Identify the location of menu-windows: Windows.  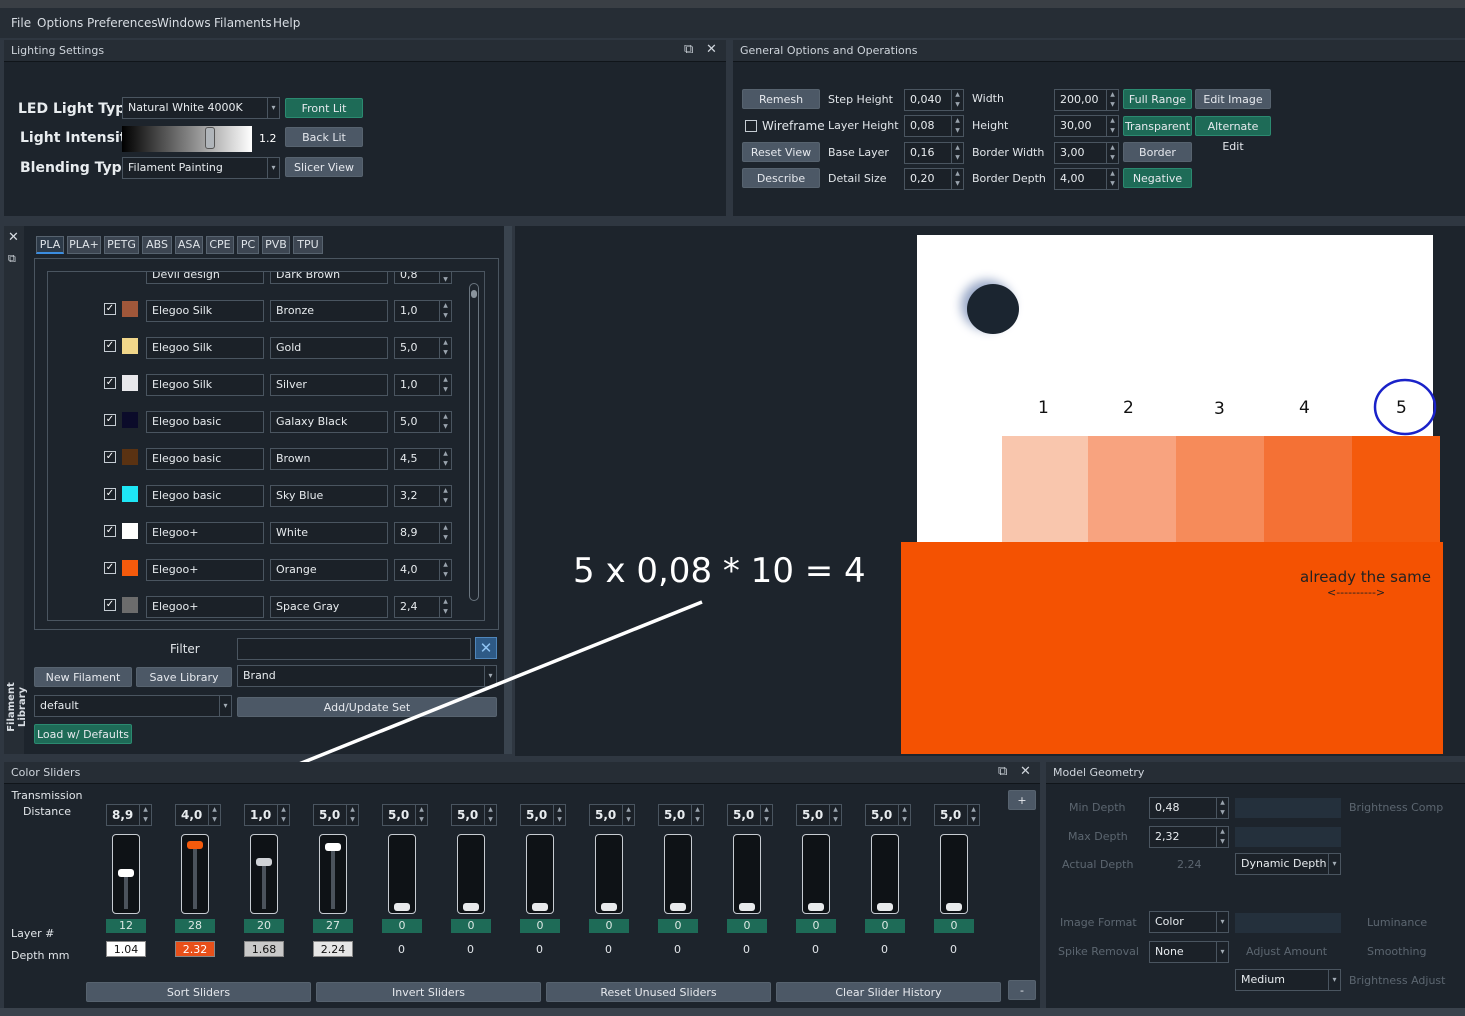
(184, 23).